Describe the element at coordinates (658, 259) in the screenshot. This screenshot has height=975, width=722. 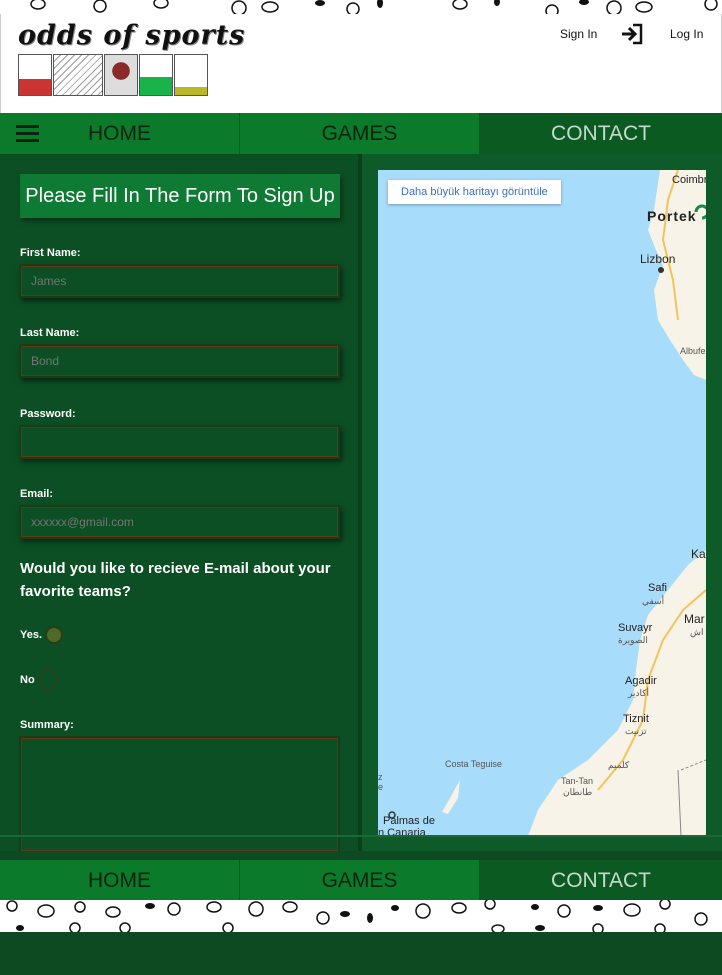
I see `map-label-lisbon: Lizbon` at that location.